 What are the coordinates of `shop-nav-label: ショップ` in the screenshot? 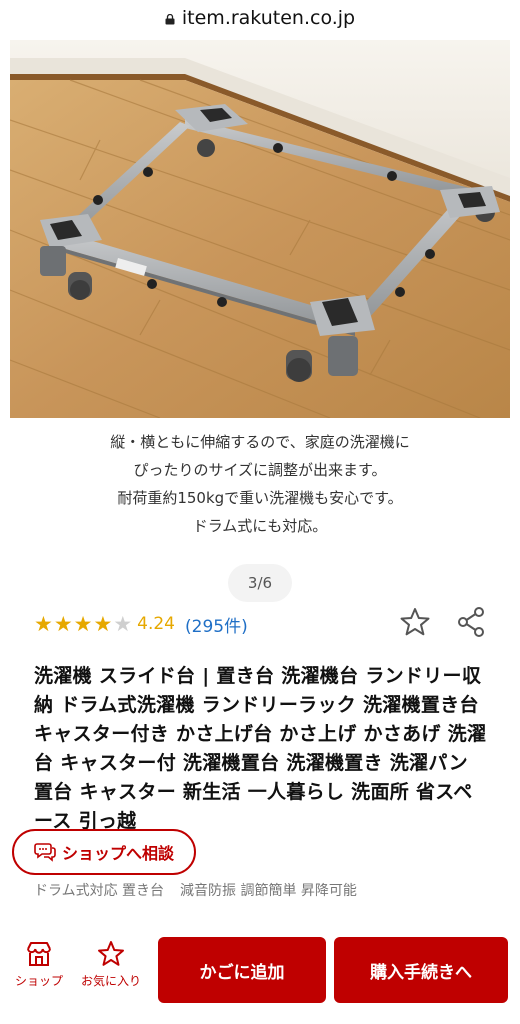 It's located at (38, 981).